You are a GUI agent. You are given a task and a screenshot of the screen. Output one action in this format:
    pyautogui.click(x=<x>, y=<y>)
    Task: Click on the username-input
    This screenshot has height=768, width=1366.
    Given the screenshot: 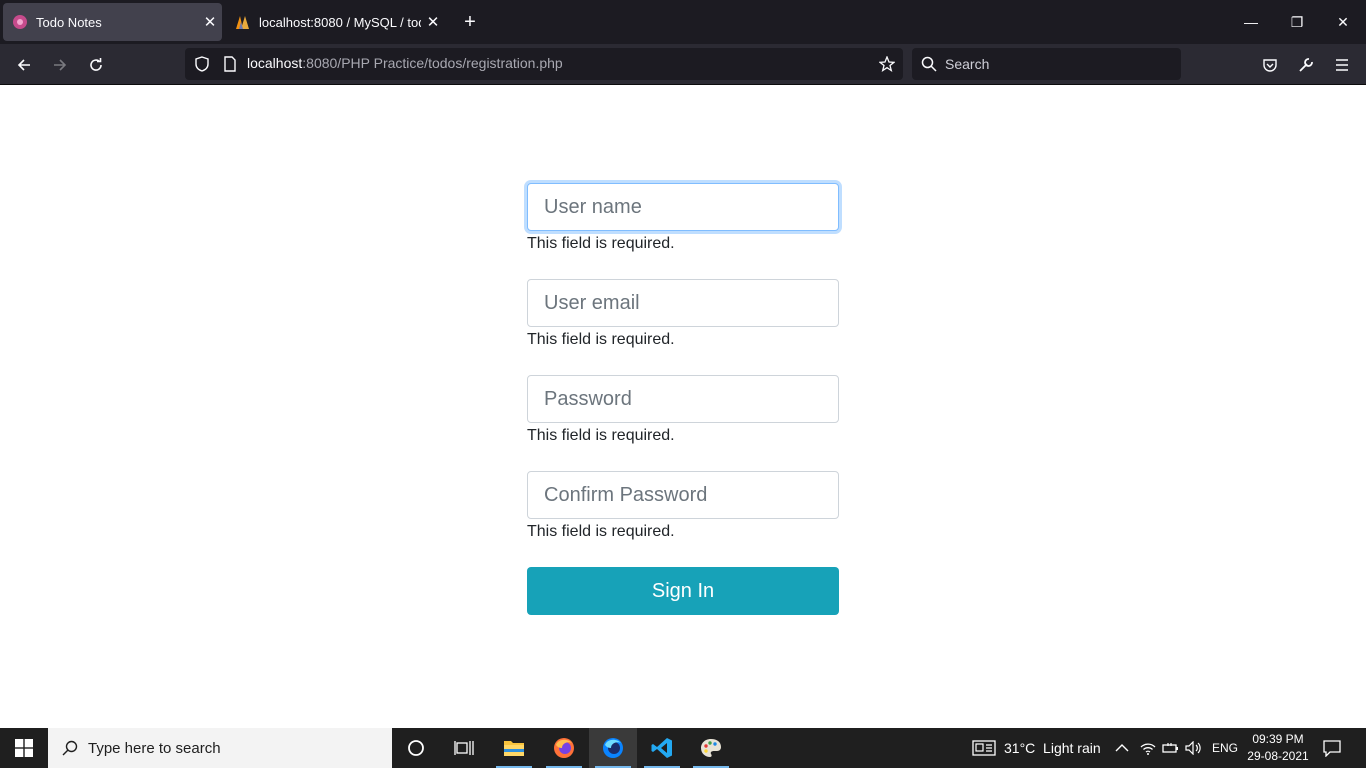 What is the action you would take?
    pyautogui.click(x=683, y=207)
    